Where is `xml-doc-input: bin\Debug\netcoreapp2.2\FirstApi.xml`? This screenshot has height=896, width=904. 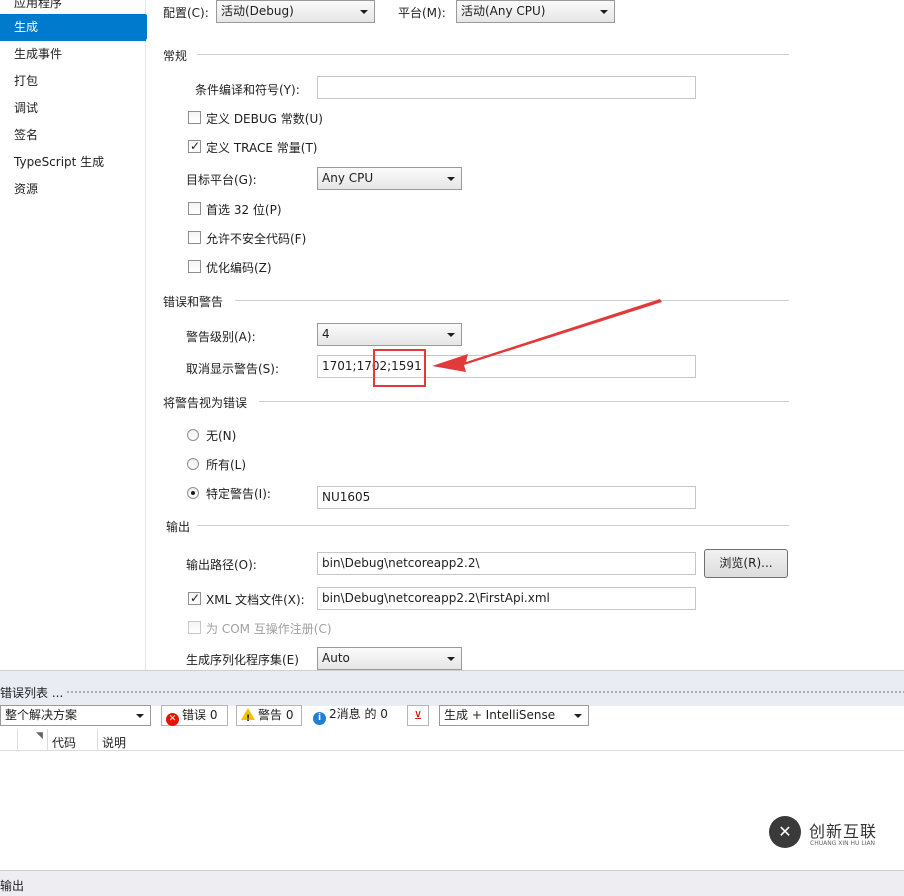 xml-doc-input: bin\Debug\netcoreapp2.2\FirstApi.xml is located at coordinates (506, 598).